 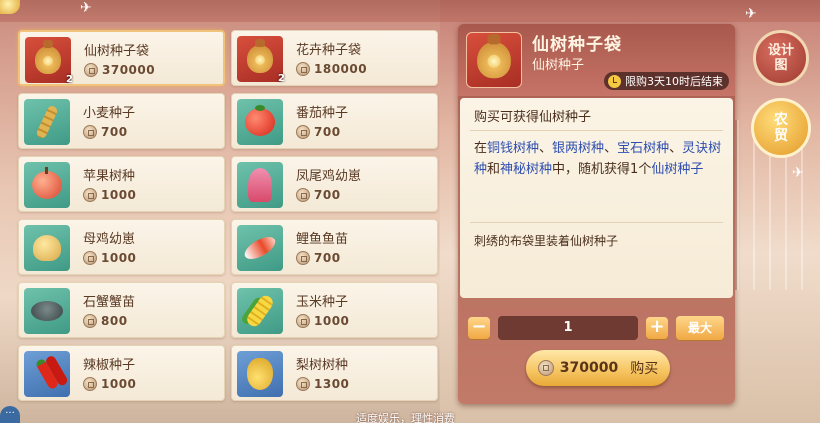 I want to click on description-fragment: 铜钱树种, so click(x=513, y=148).